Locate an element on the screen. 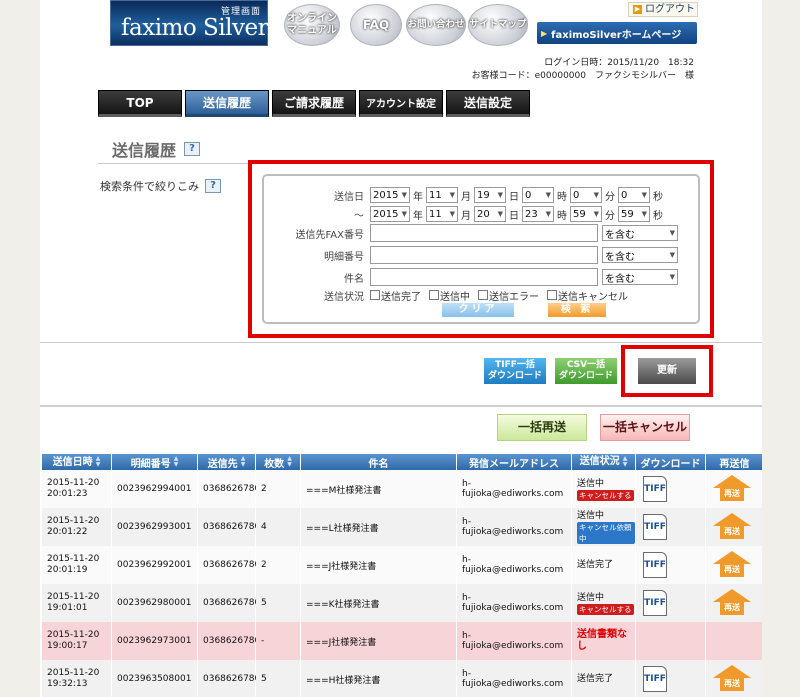 Image resolution: width=800 pixels, height=697 pixels. fax-match-select: を含む ▼ is located at coordinates (640, 233).